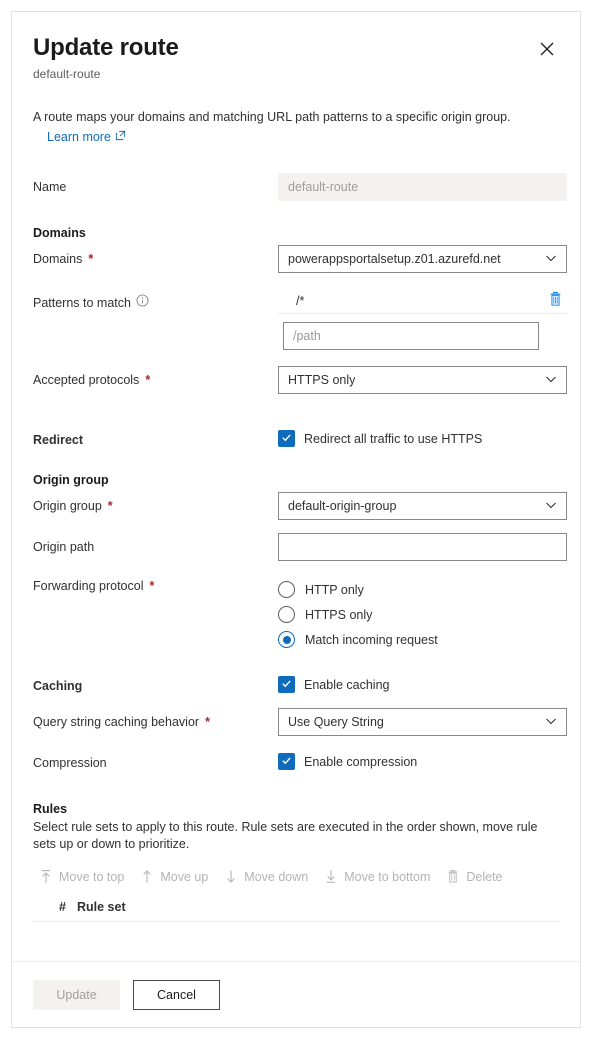  I want to click on enable-caching-label: Enable caching, so click(347, 684).